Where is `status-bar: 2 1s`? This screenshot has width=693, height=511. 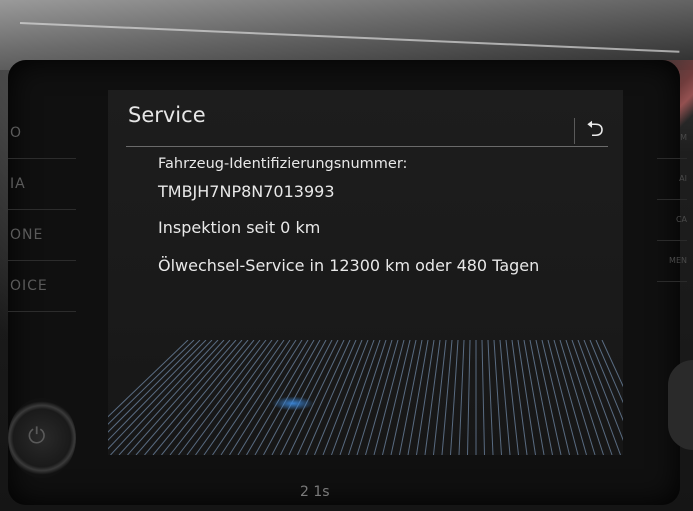
status-bar: 2 1s is located at coordinates (315, 492).